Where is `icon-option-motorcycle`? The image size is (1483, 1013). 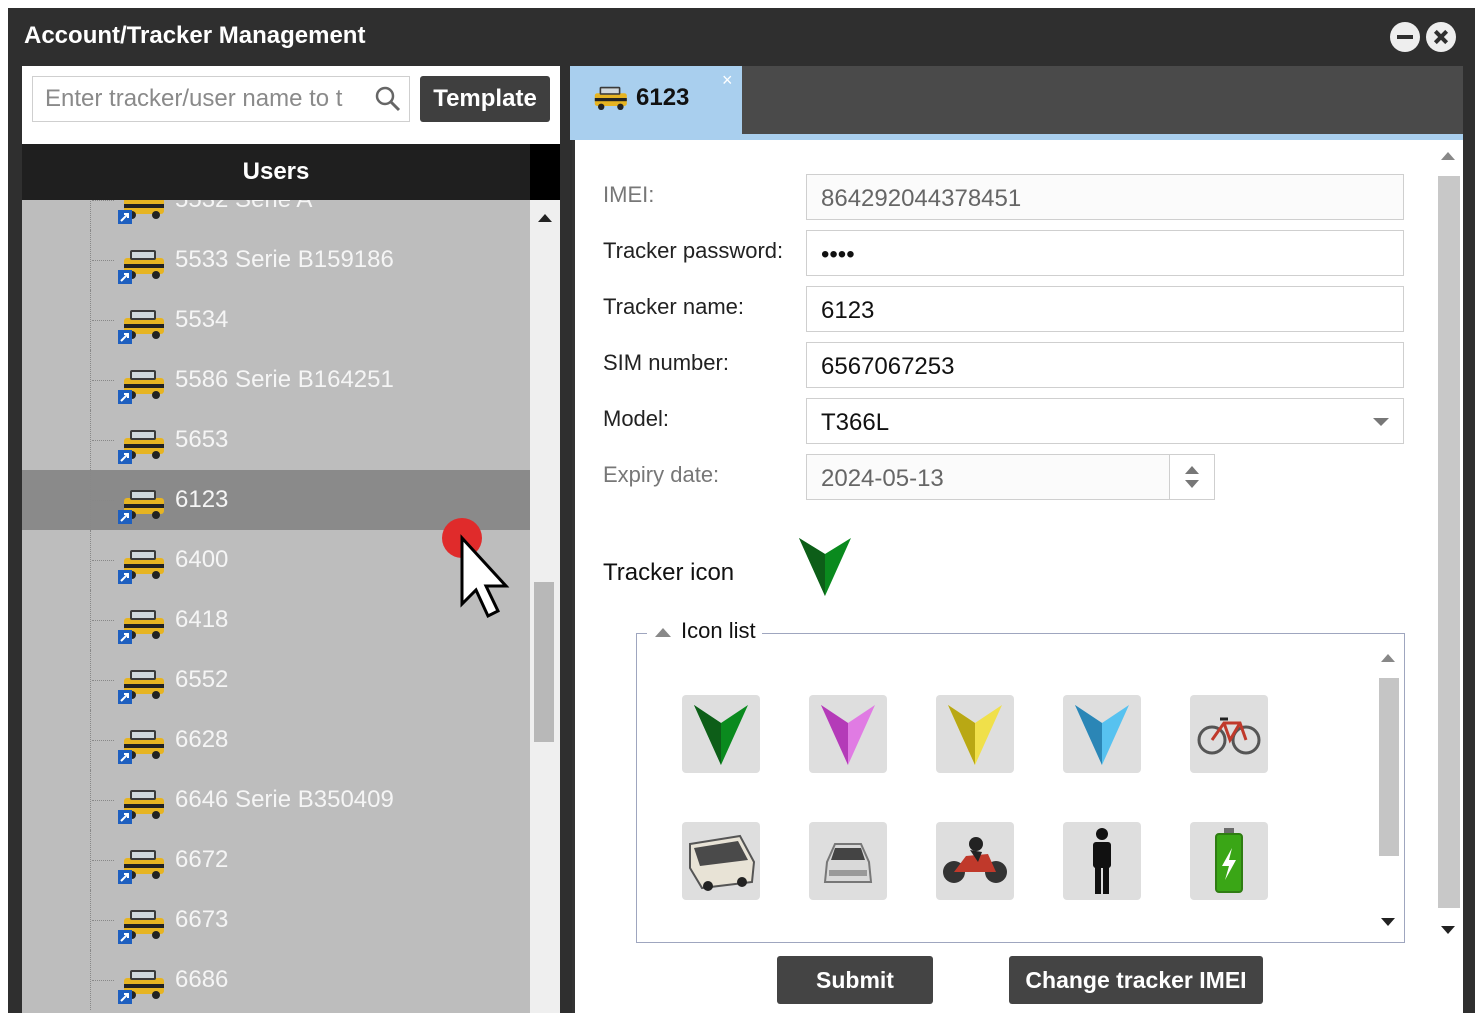
icon-option-motorcycle is located at coordinates (975, 861).